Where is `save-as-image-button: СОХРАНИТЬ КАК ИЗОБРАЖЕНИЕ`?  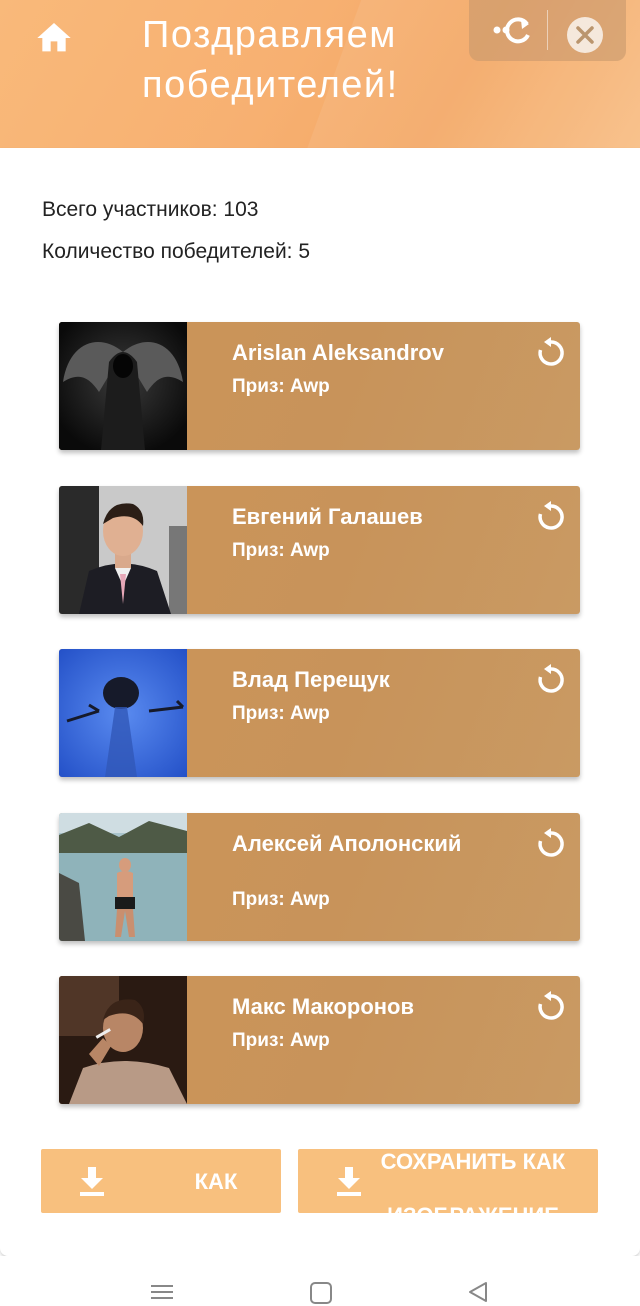 save-as-image-button: СОХРАНИТЬ КАК ИЗОБРАЖЕНИЕ is located at coordinates (448, 1181).